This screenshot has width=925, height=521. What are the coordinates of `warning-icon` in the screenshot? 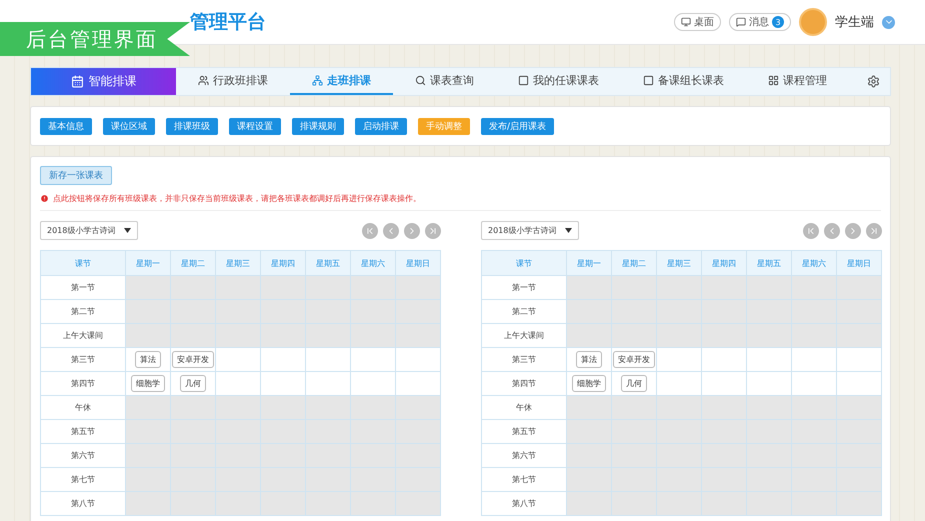 It's located at (44, 198).